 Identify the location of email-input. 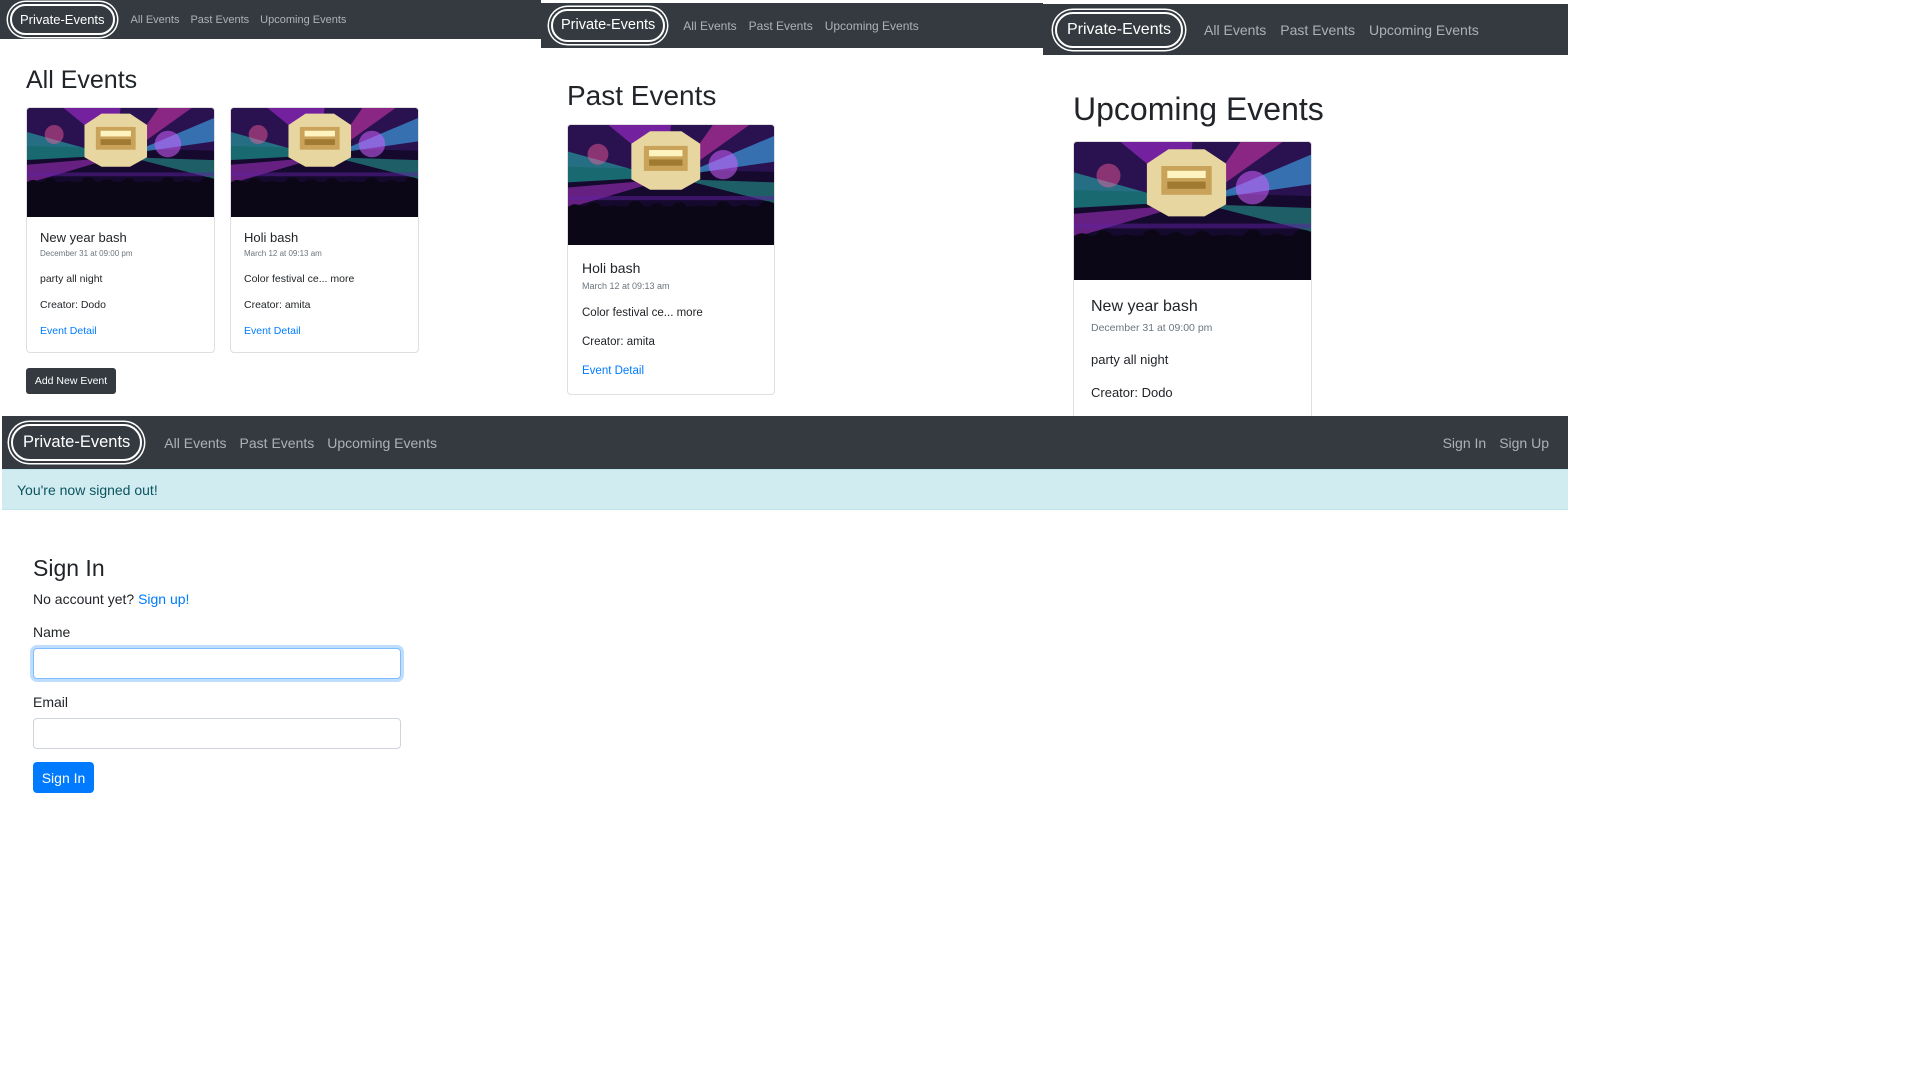
(217, 733).